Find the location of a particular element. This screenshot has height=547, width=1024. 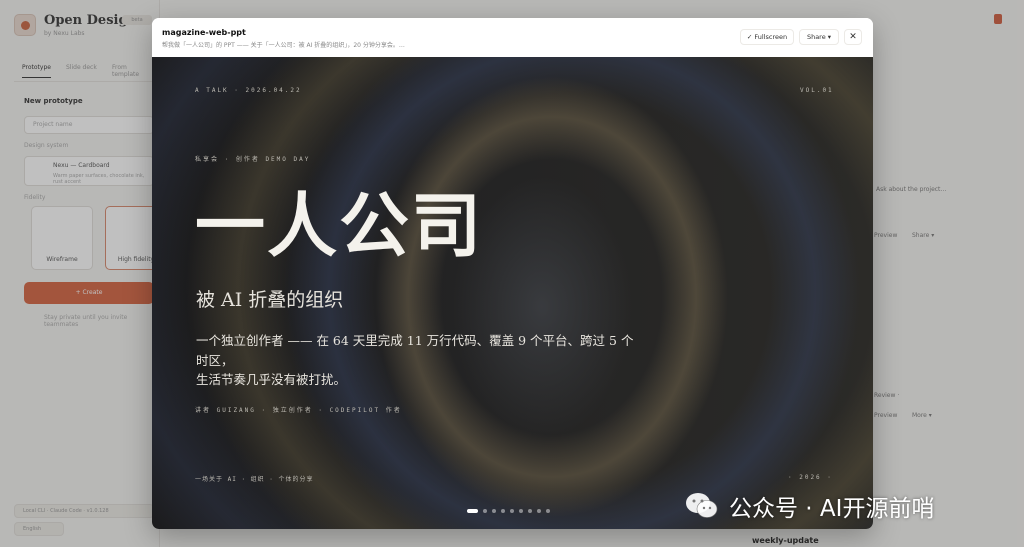

slide-body-line: 生活节奏几乎没有被打扰。 is located at coordinates (271, 379).